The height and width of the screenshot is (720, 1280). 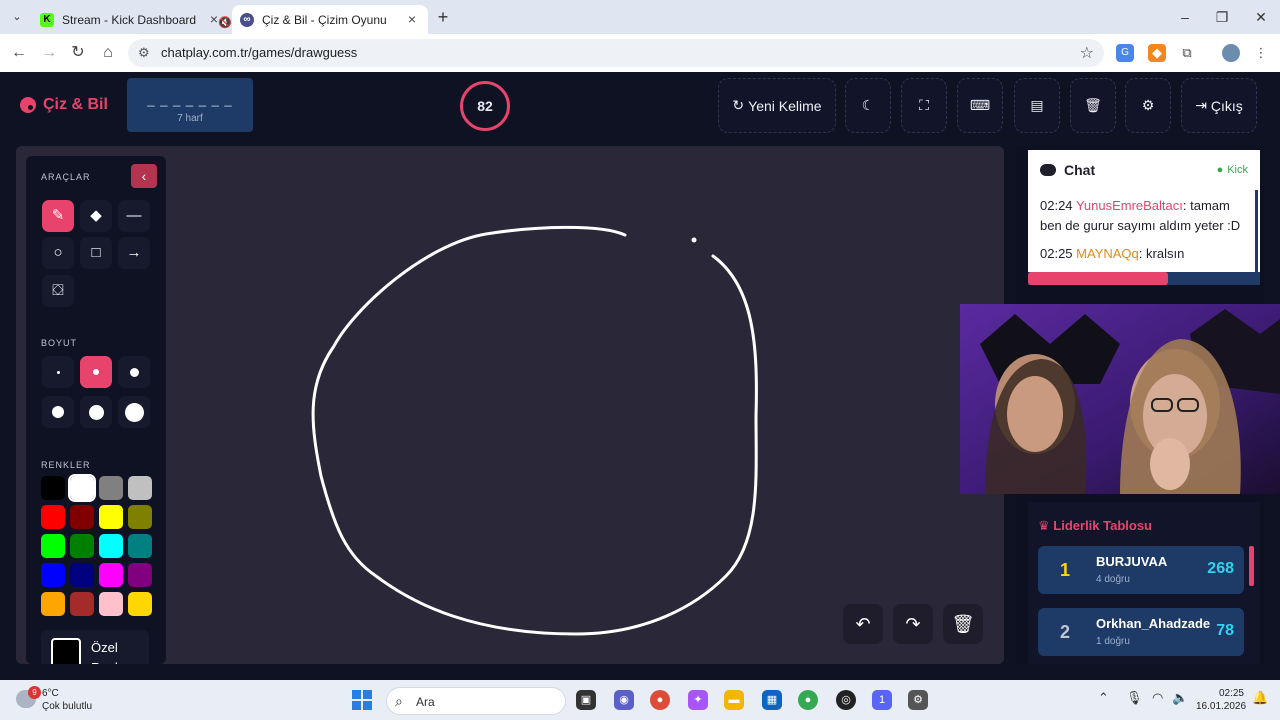 What do you see at coordinates (96, 372) in the screenshot?
I see `size-option-s` at bounding box center [96, 372].